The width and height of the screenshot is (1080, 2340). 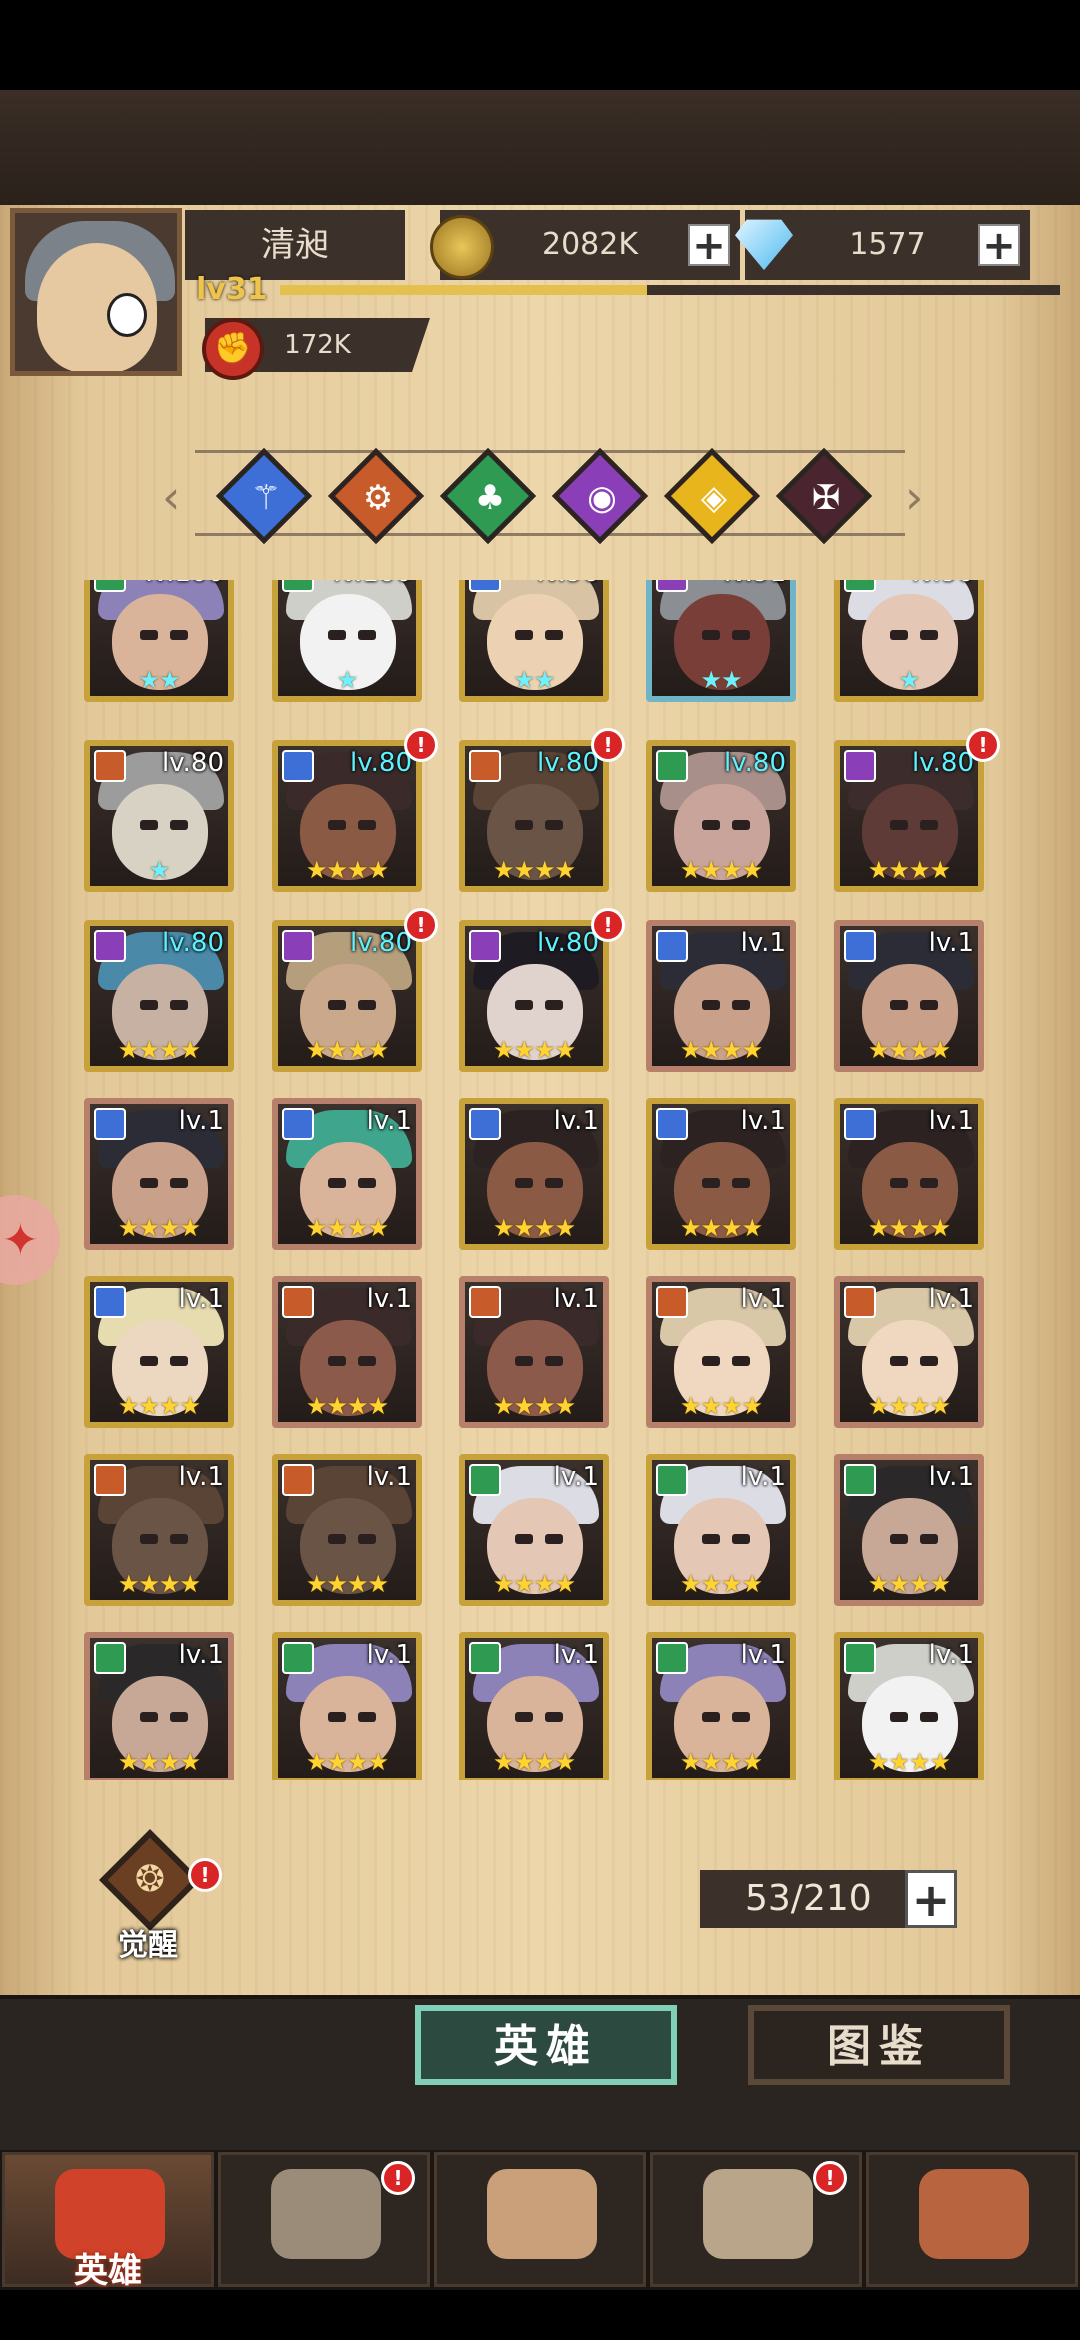 I want to click on add-gold-button: +, so click(x=709, y=245).